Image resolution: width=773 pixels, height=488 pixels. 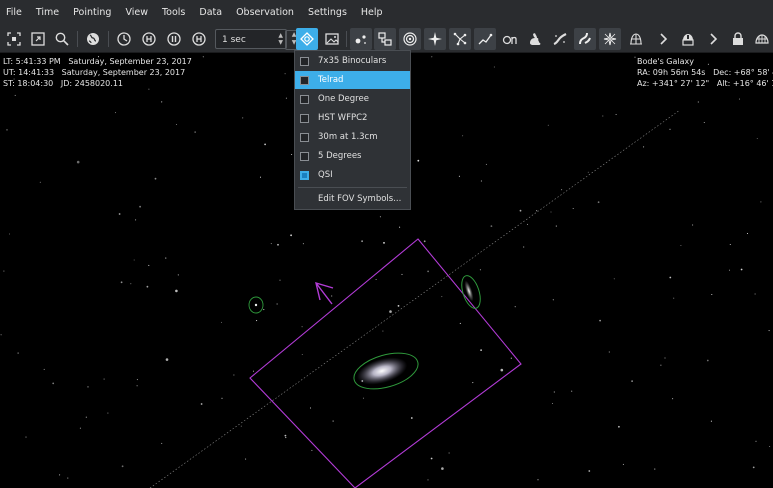 I want to click on zoom-select-button, so click(x=38, y=39).